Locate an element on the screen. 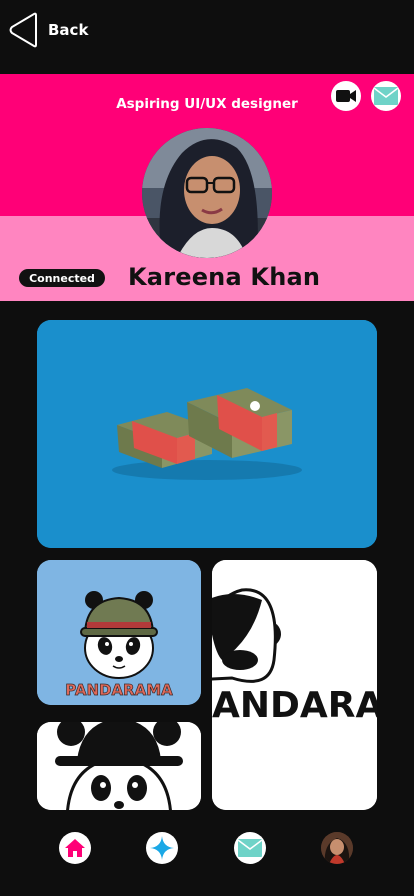 This screenshot has width=414, height=896. explore-star-icon is located at coordinates (162, 848).